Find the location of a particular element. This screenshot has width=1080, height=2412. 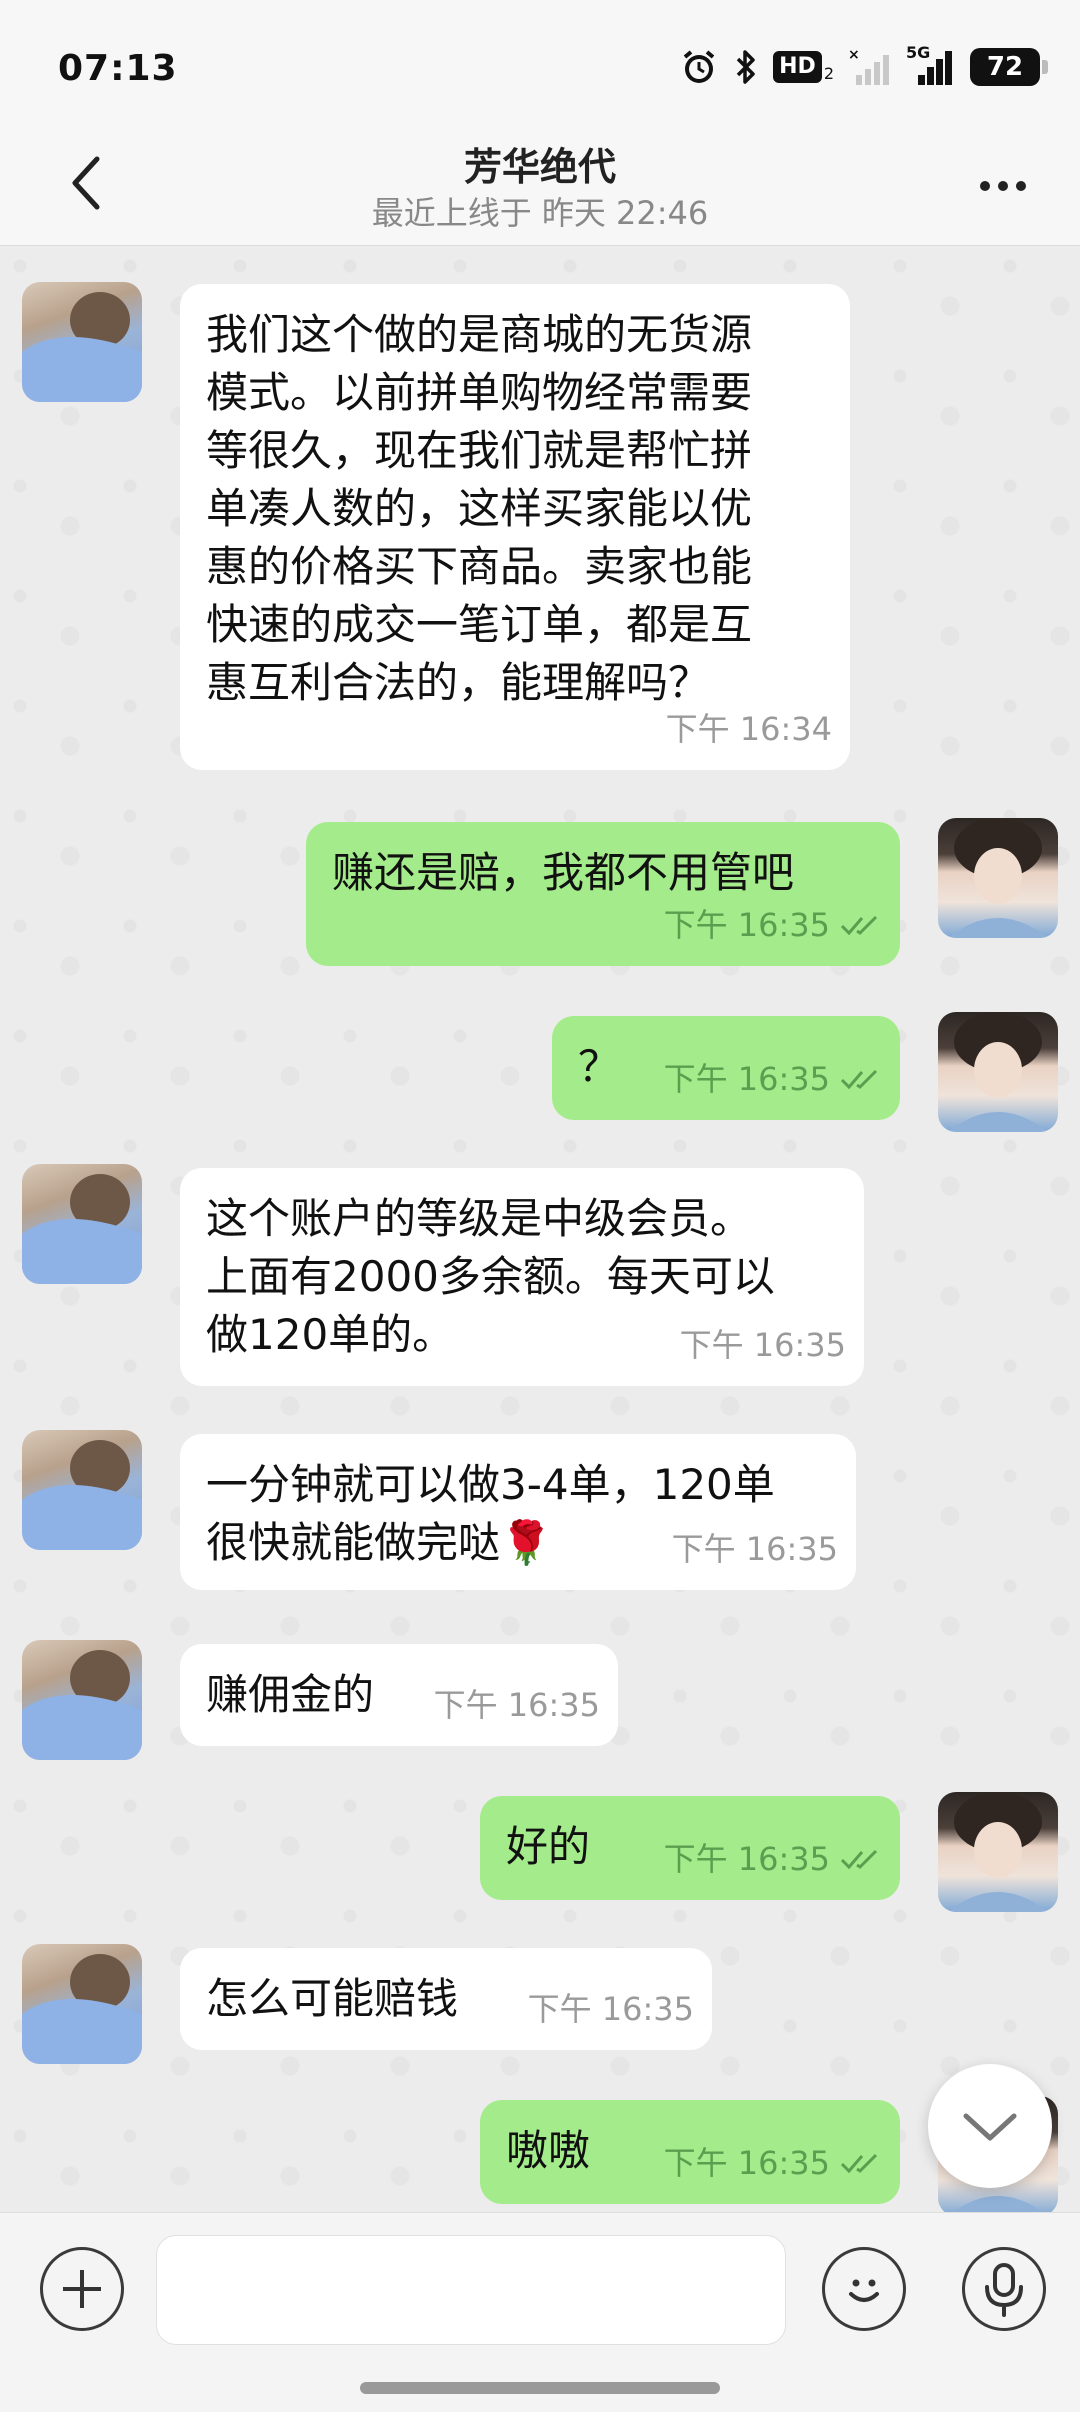

status-time: 07:13 is located at coordinates (118, 68).